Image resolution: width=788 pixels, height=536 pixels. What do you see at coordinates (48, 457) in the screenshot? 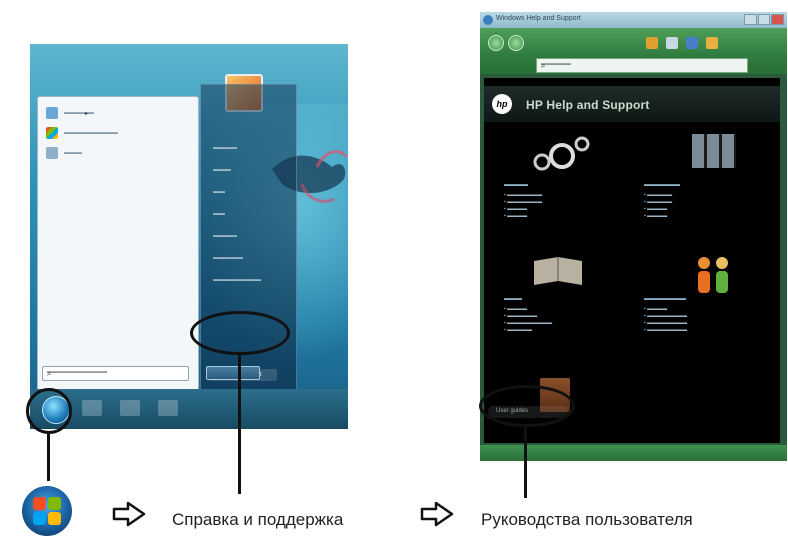
I see `start-button-callout-line` at bounding box center [48, 457].